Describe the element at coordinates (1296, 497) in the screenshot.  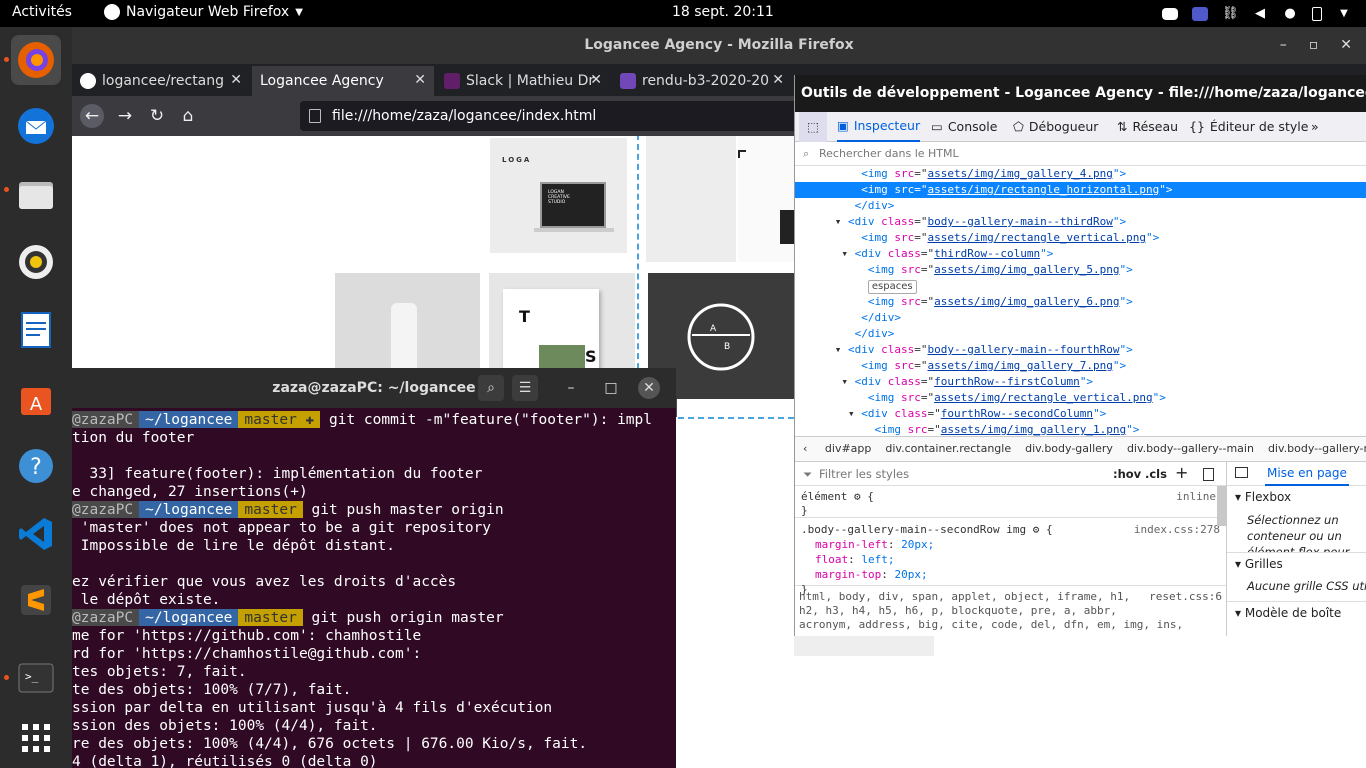
I see `flexbox-section: ▾ Flexbox` at that location.